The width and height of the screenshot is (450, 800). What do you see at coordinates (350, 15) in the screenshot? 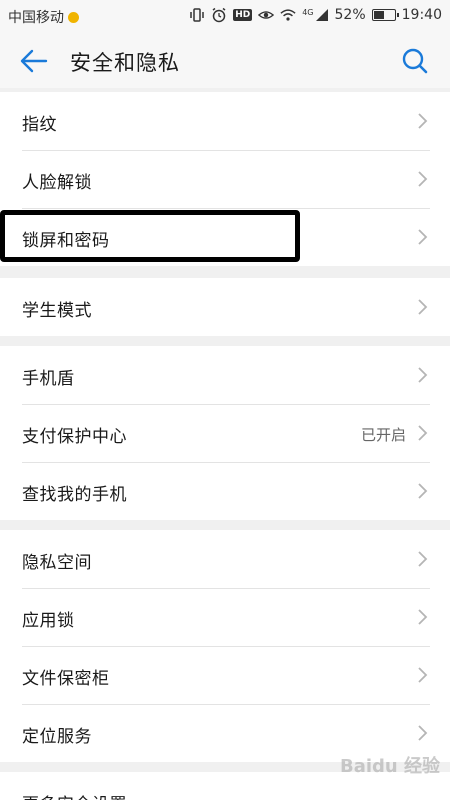
I see `battery-percent: 52%` at bounding box center [350, 15].